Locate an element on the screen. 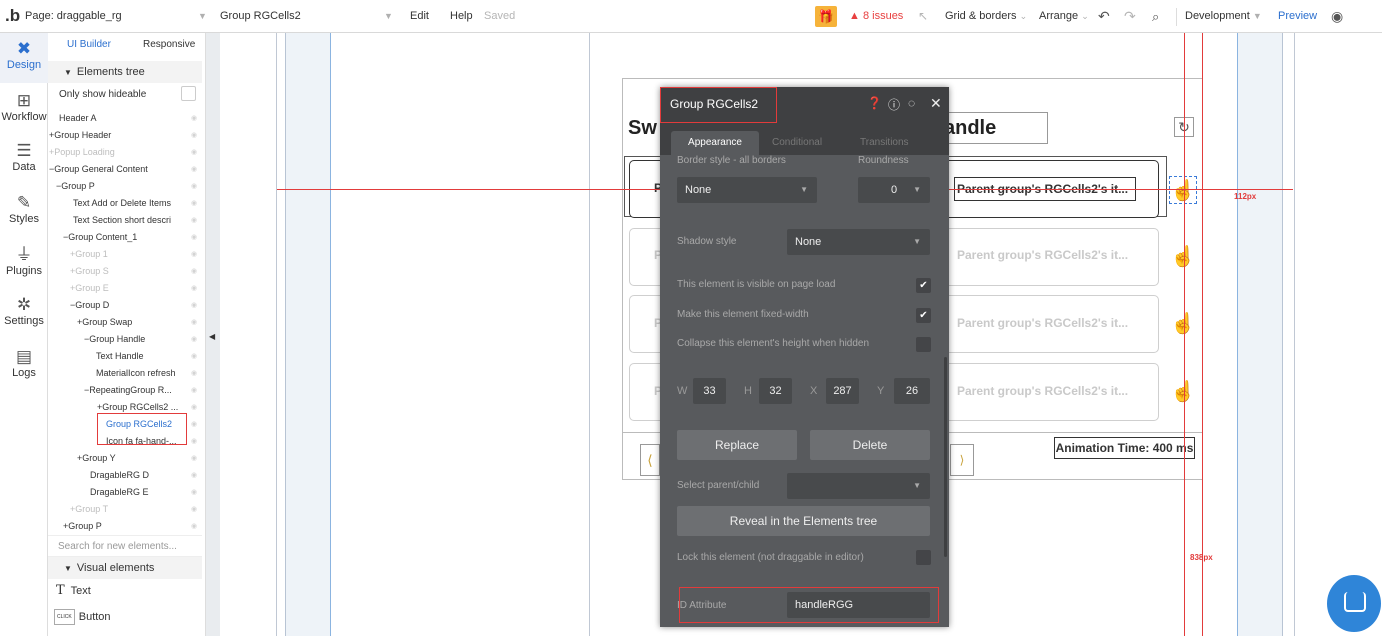 This screenshot has height=636, width=1382. tab-transitions: Transitions is located at coordinates (884, 143).